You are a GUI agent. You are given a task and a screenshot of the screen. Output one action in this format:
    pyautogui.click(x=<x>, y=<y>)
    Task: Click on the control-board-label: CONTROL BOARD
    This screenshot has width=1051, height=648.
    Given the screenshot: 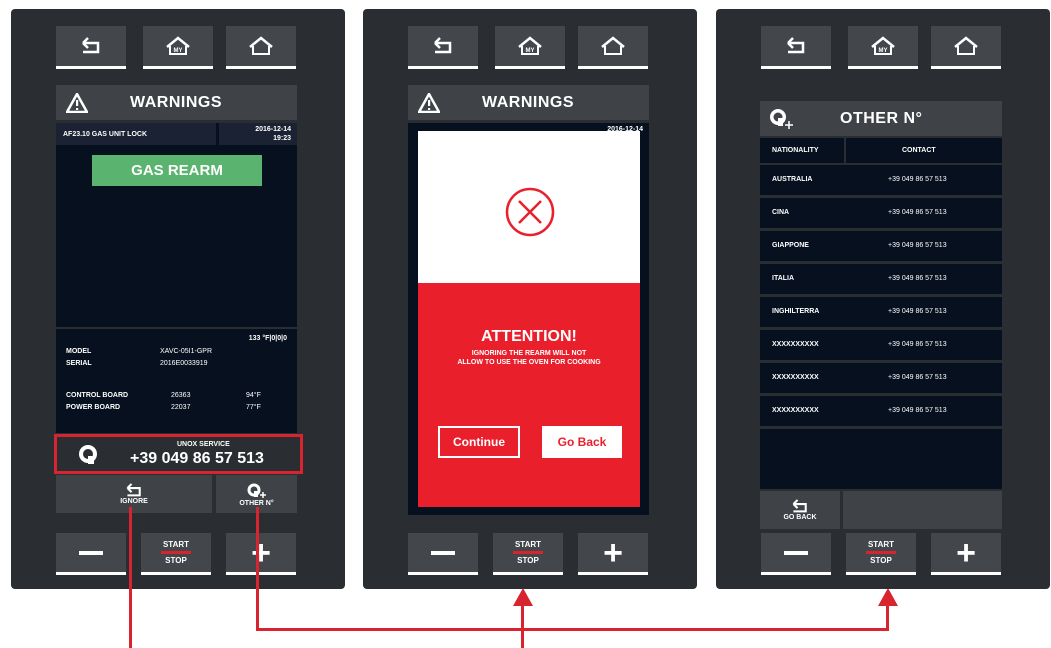 What is the action you would take?
    pyautogui.click(x=97, y=395)
    